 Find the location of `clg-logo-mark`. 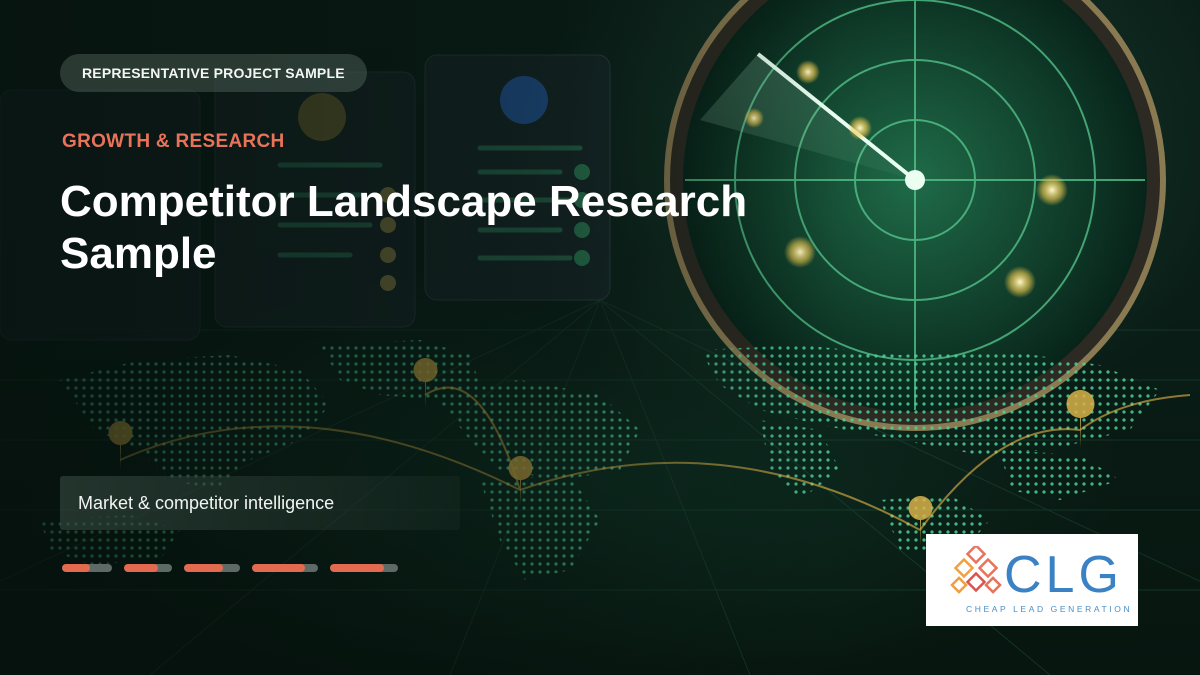

clg-logo-mark is located at coordinates (976, 570).